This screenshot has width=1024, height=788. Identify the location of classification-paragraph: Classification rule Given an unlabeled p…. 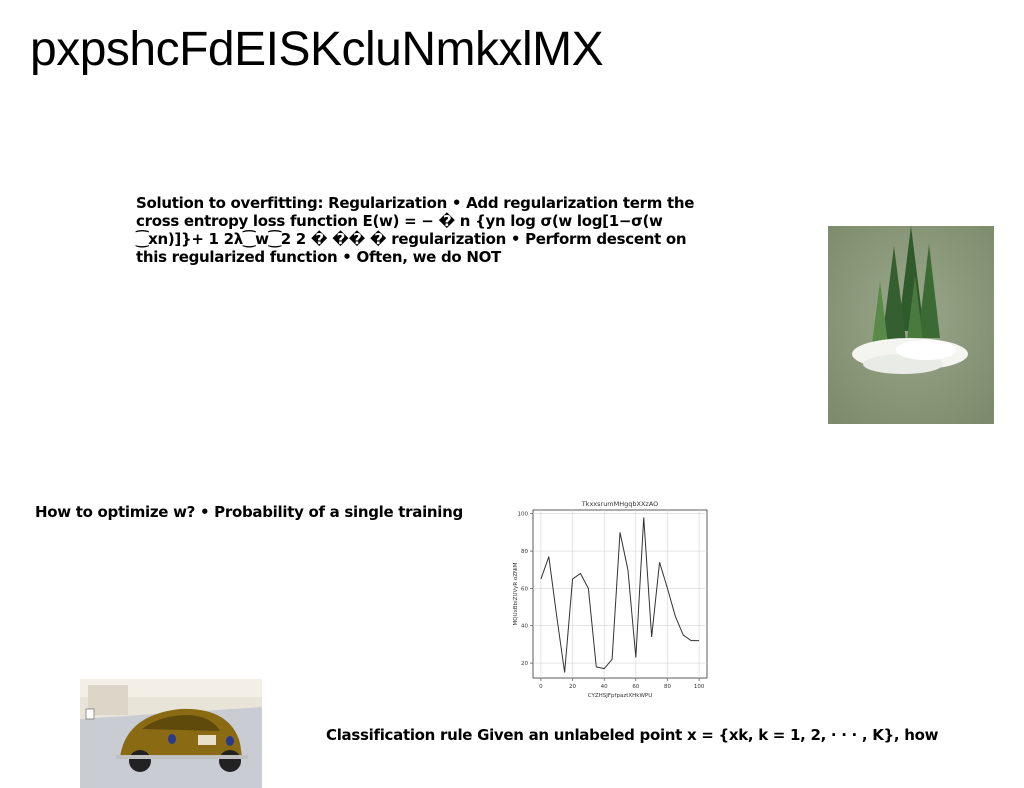
(632, 735).